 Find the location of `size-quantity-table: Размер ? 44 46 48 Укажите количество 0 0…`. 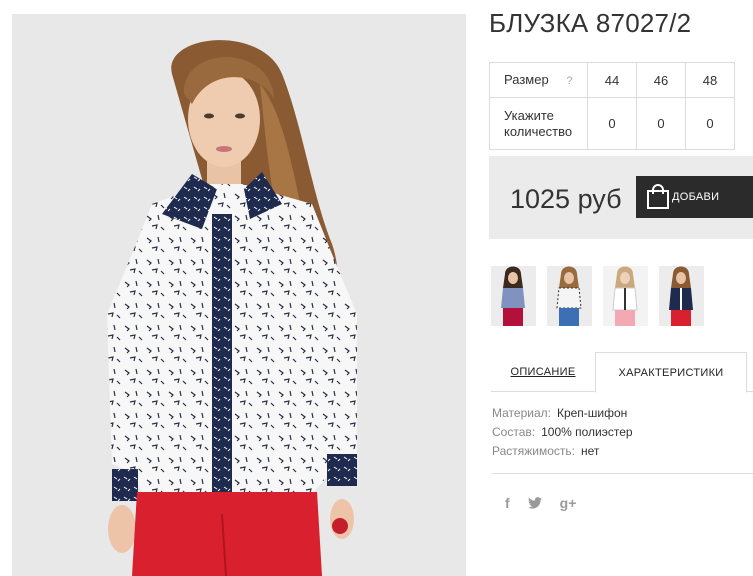

size-quantity-table: Размер ? 44 46 48 Укажите количество 0 0… is located at coordinates (612, 106).